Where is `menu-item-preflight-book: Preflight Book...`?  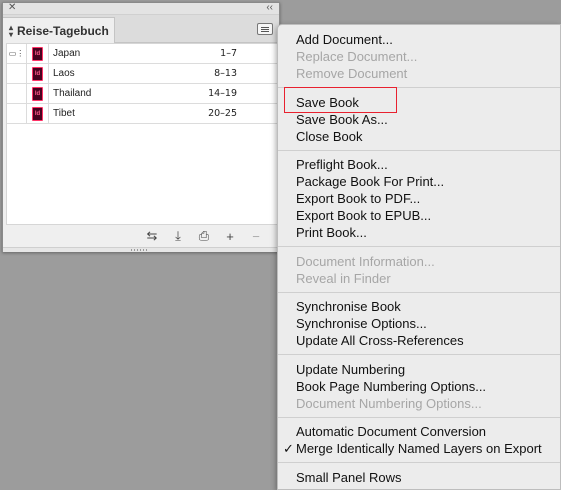
menu-item-preflight-book: Preflight Book... is located at coordinates (342, 164).